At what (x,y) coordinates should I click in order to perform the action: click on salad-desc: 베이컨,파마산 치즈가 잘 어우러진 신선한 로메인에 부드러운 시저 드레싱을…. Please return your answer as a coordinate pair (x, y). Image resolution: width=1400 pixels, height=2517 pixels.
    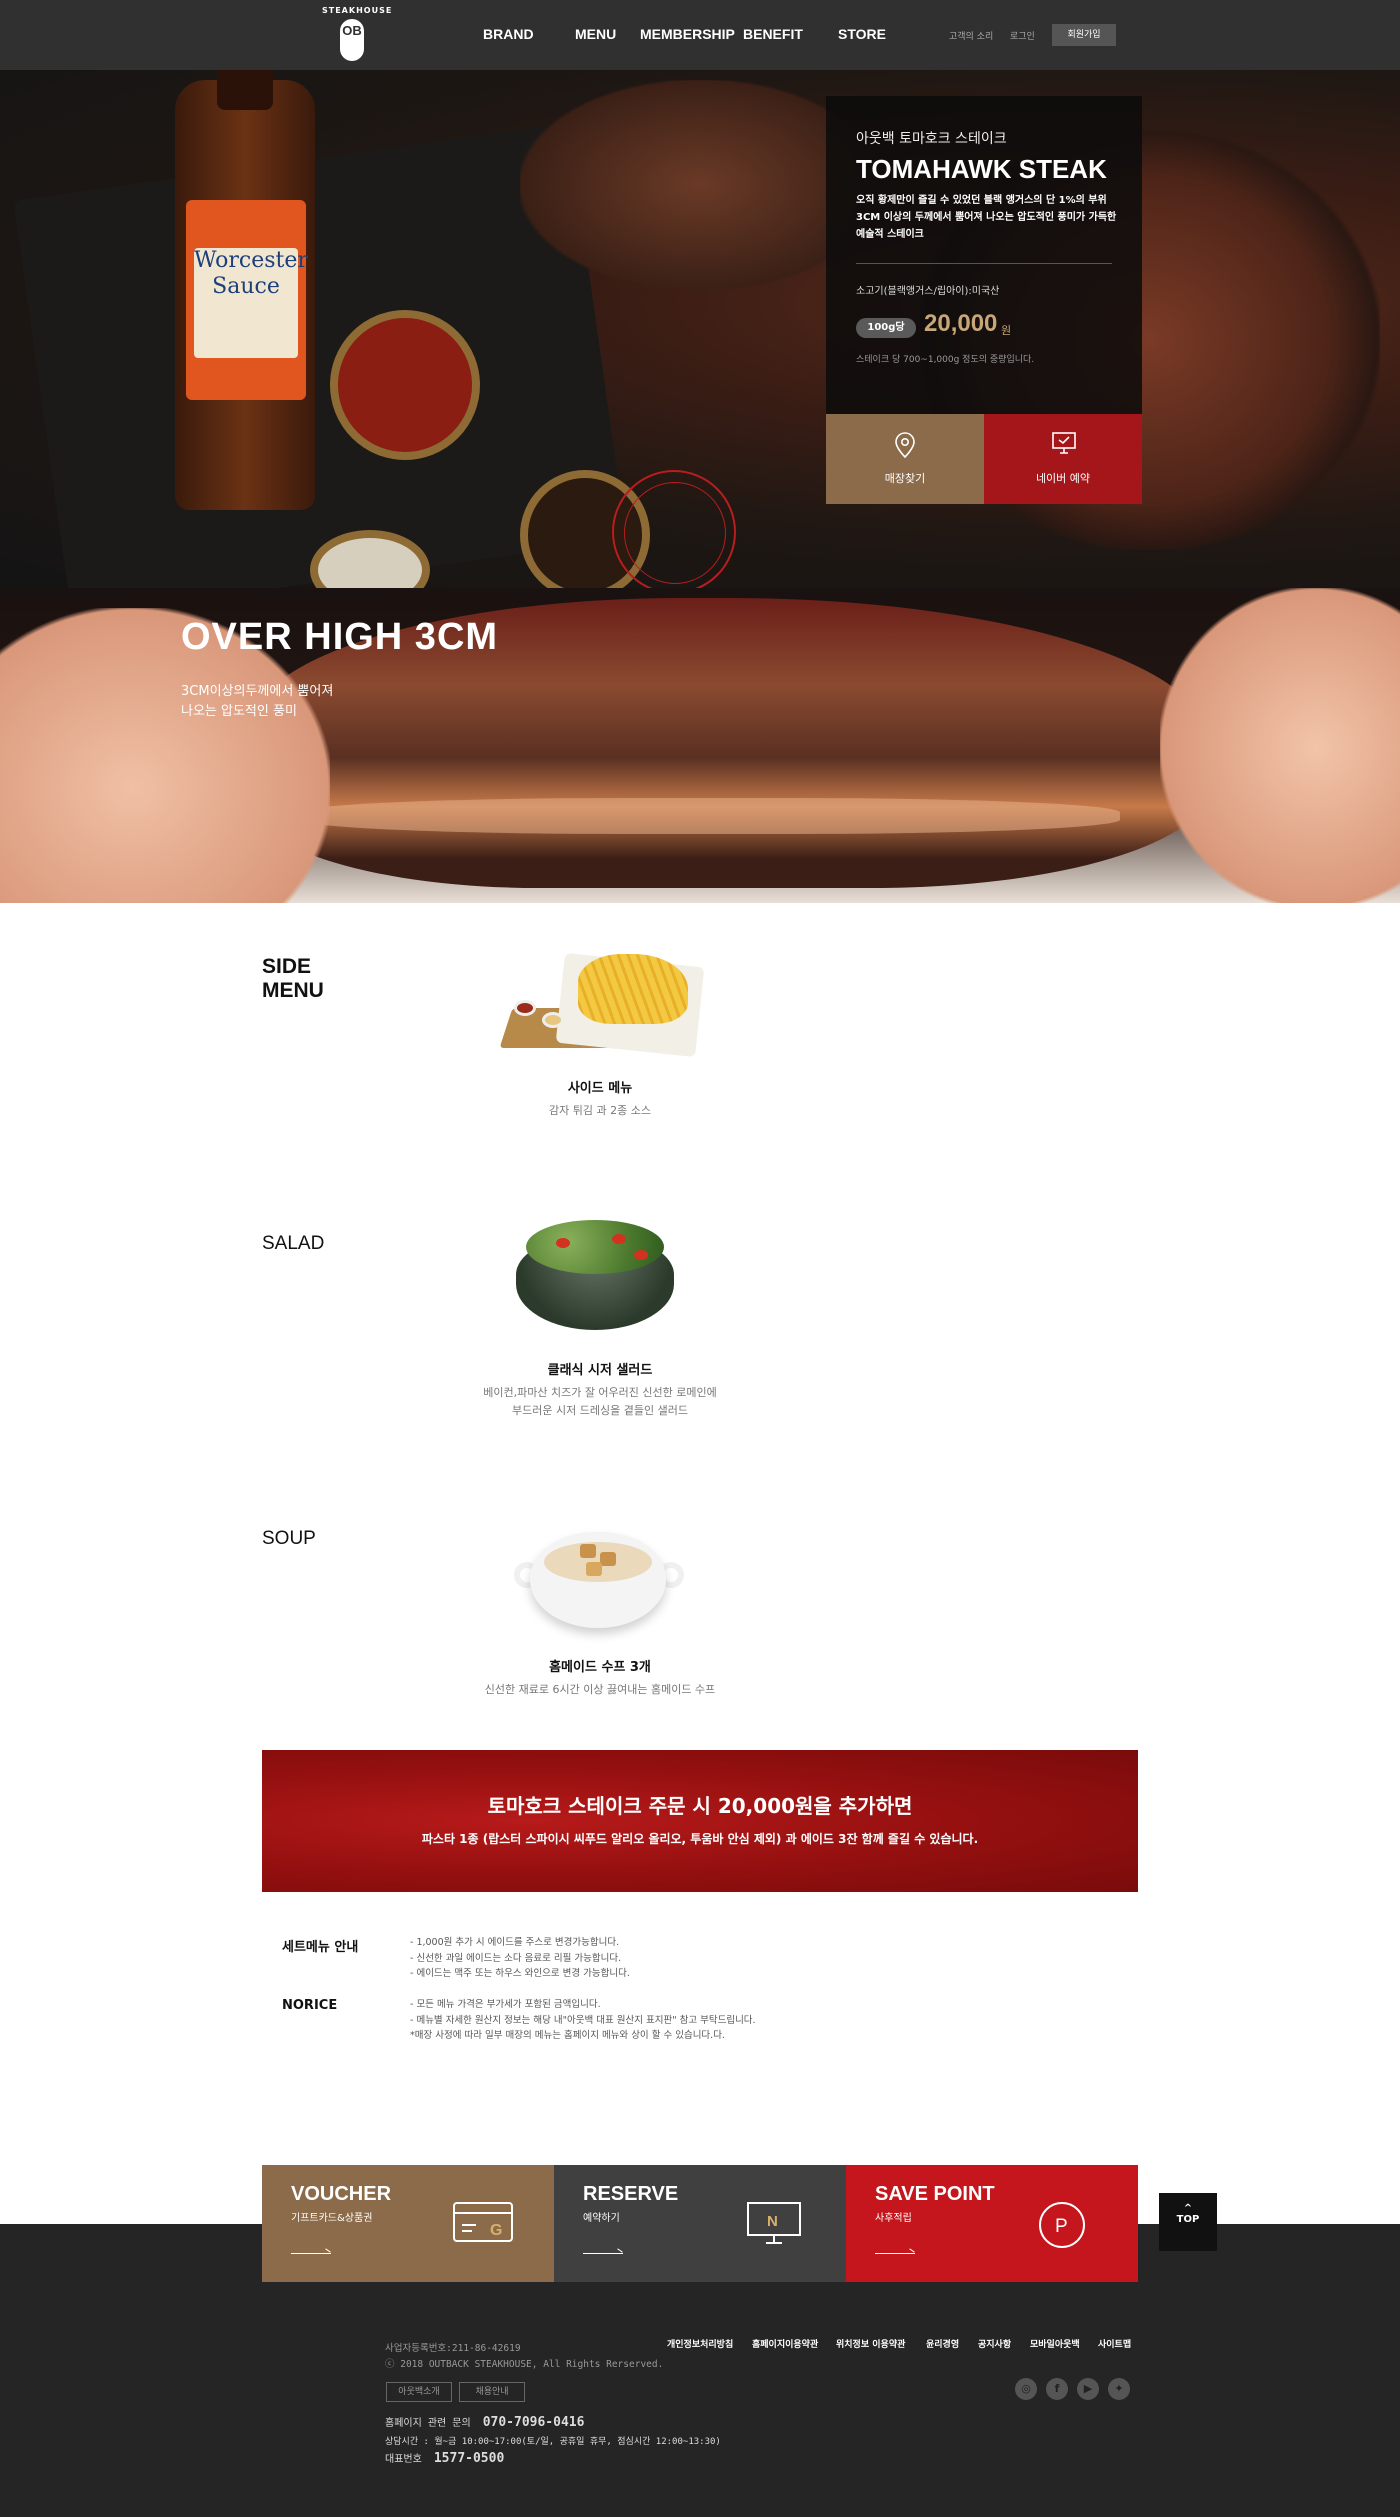
    Looking at the image, I should click on (600, 1402).